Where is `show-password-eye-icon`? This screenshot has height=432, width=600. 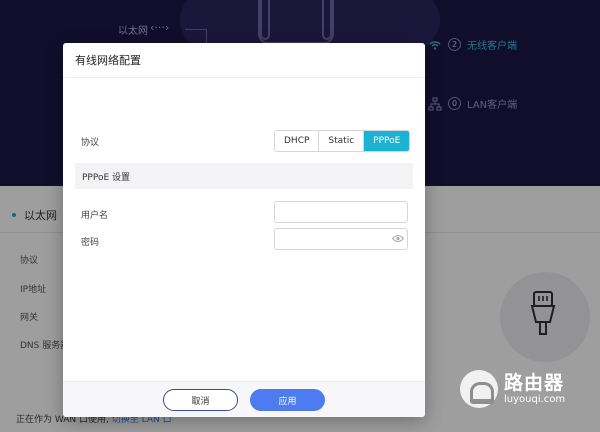
show-password-eye-icon is located at coordinates (398, 238).